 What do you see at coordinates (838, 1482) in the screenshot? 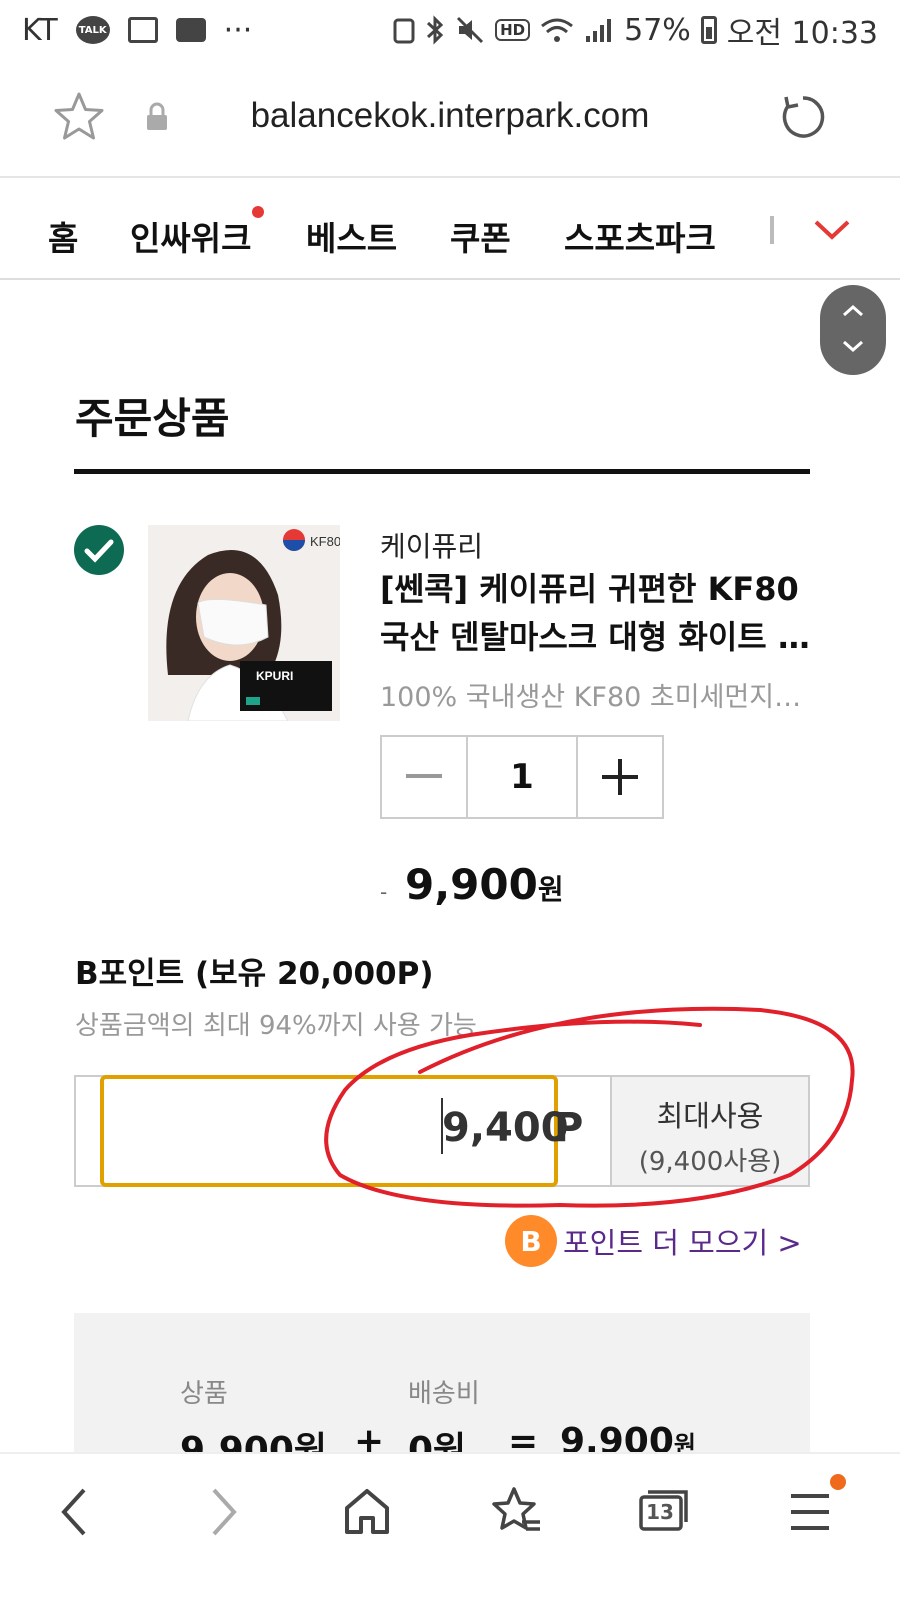
I see `menu-notification-dot` at bounding box center [838, 1482].